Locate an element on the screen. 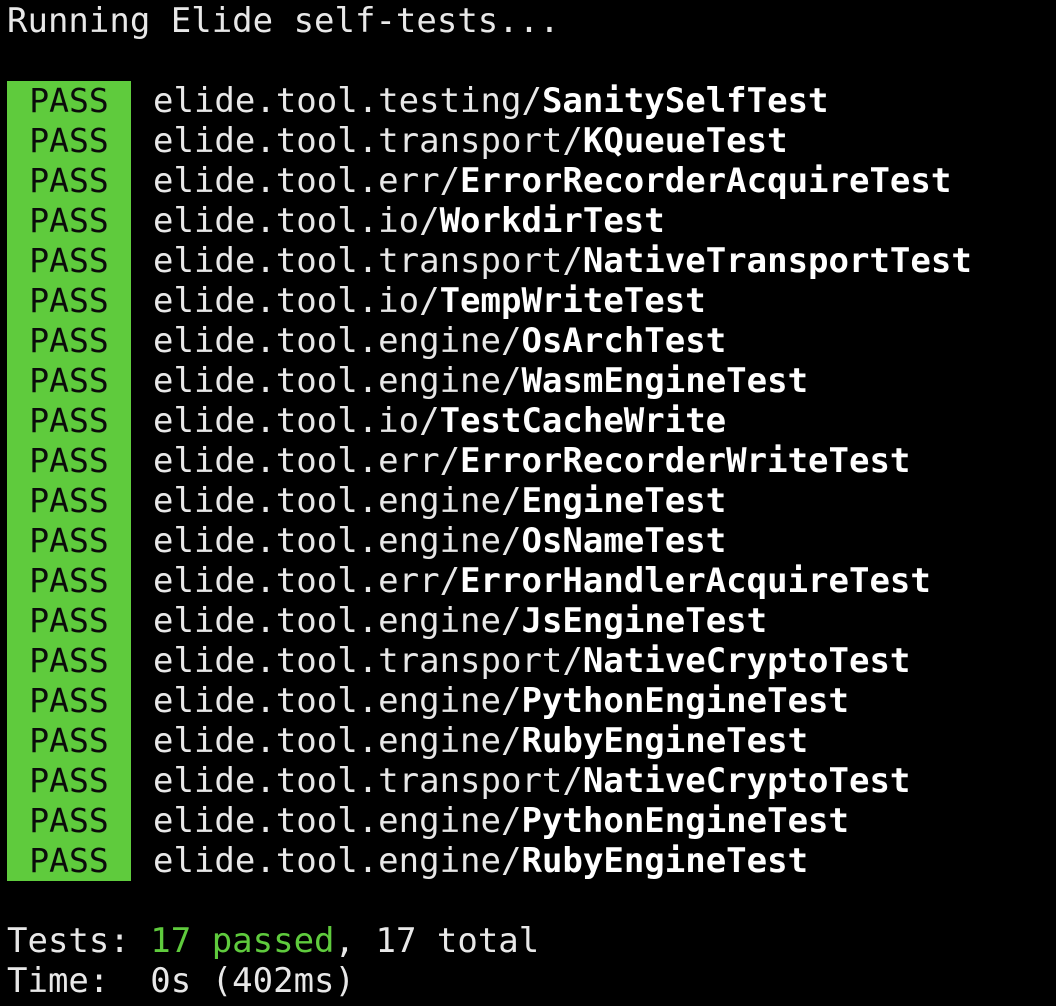  test-result-row: PASS elide.tool.io/WorkdirTest is located at coordinates (527, 221).